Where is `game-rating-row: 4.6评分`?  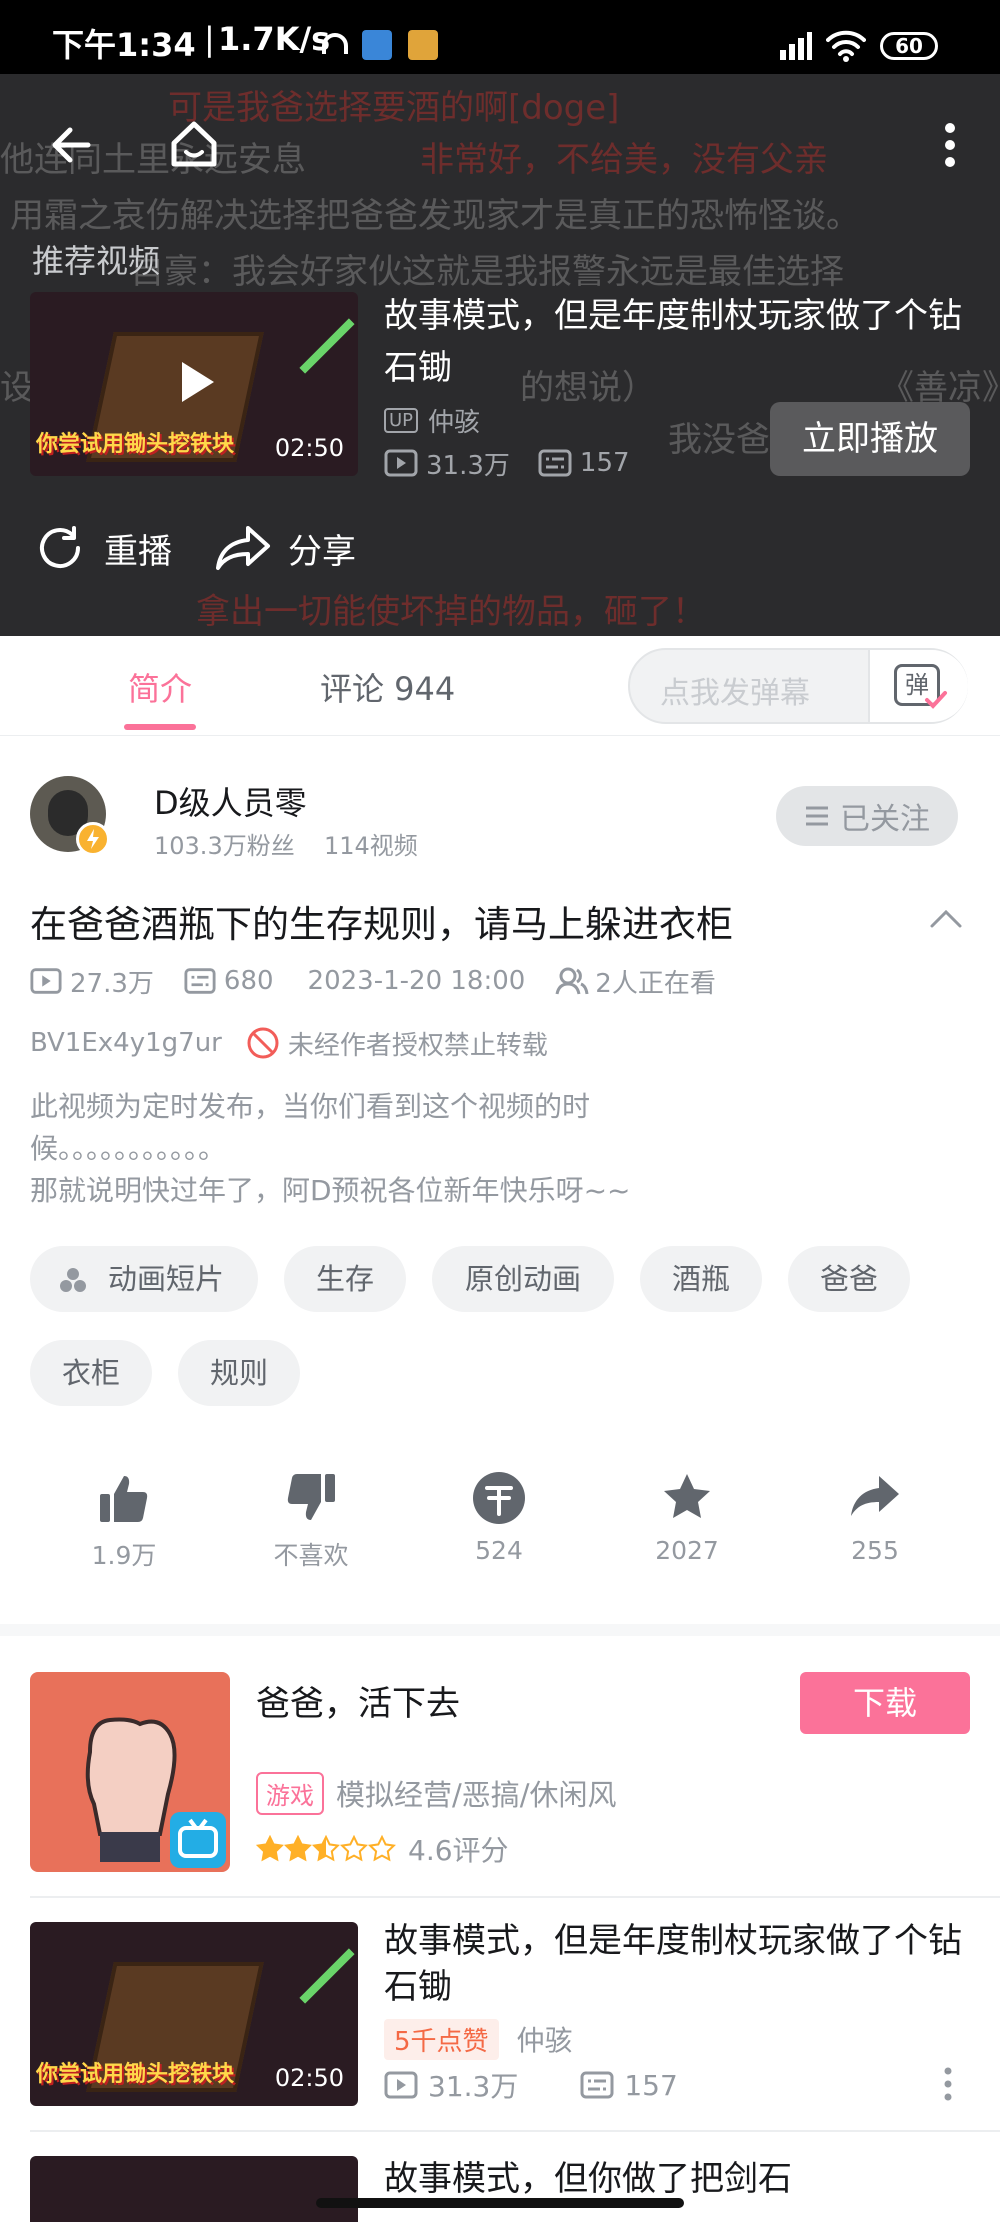 game-rating-row: 4.6评分 is located at coordinates (382, 1849).